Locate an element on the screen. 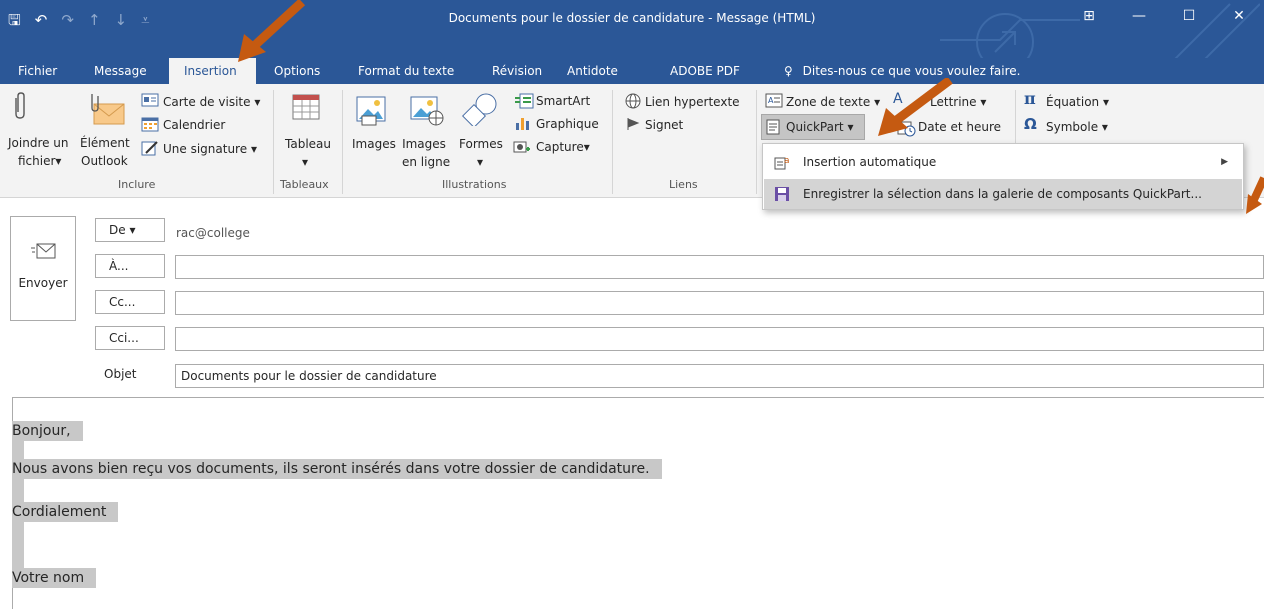 This screenshot has height=609, width=1264. signature-icon is located at coordinates (149, 148).